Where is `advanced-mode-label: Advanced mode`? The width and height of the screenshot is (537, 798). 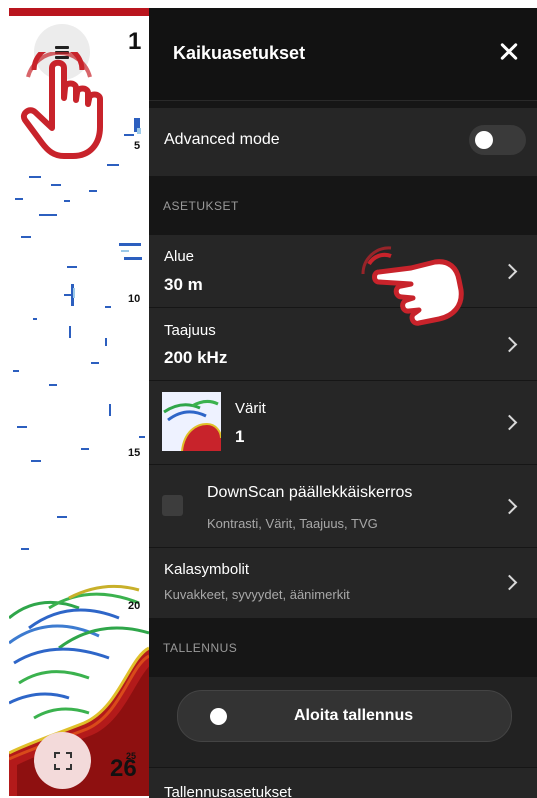 advanced-mode-label: Advanced mode is located at coordinates (222, 139).